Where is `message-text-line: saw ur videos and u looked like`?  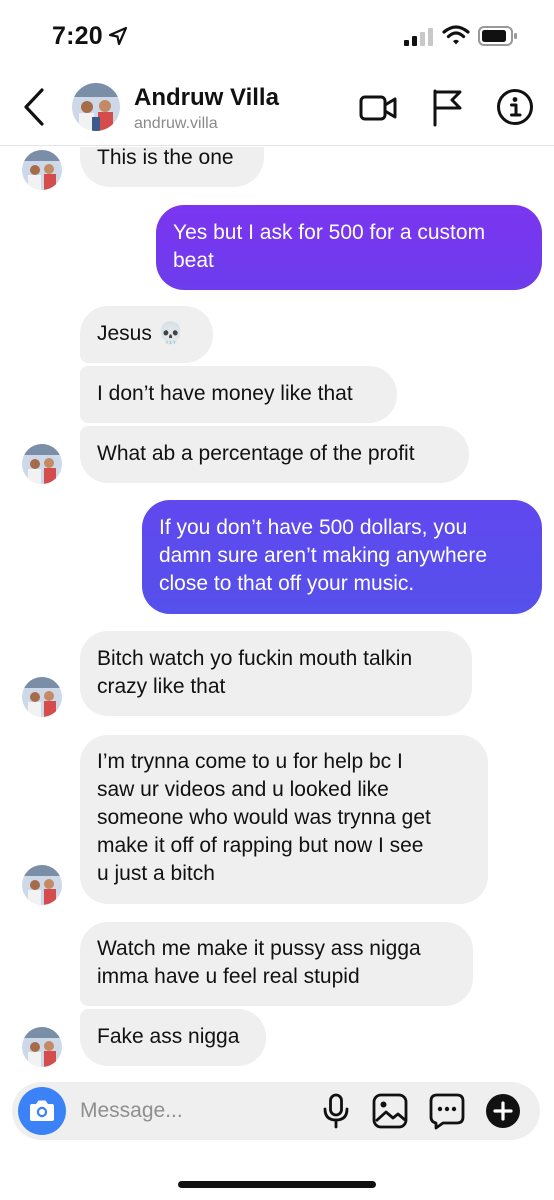
message-text-line: saw ur videos and u looked like is located at coordinates (243, 789).